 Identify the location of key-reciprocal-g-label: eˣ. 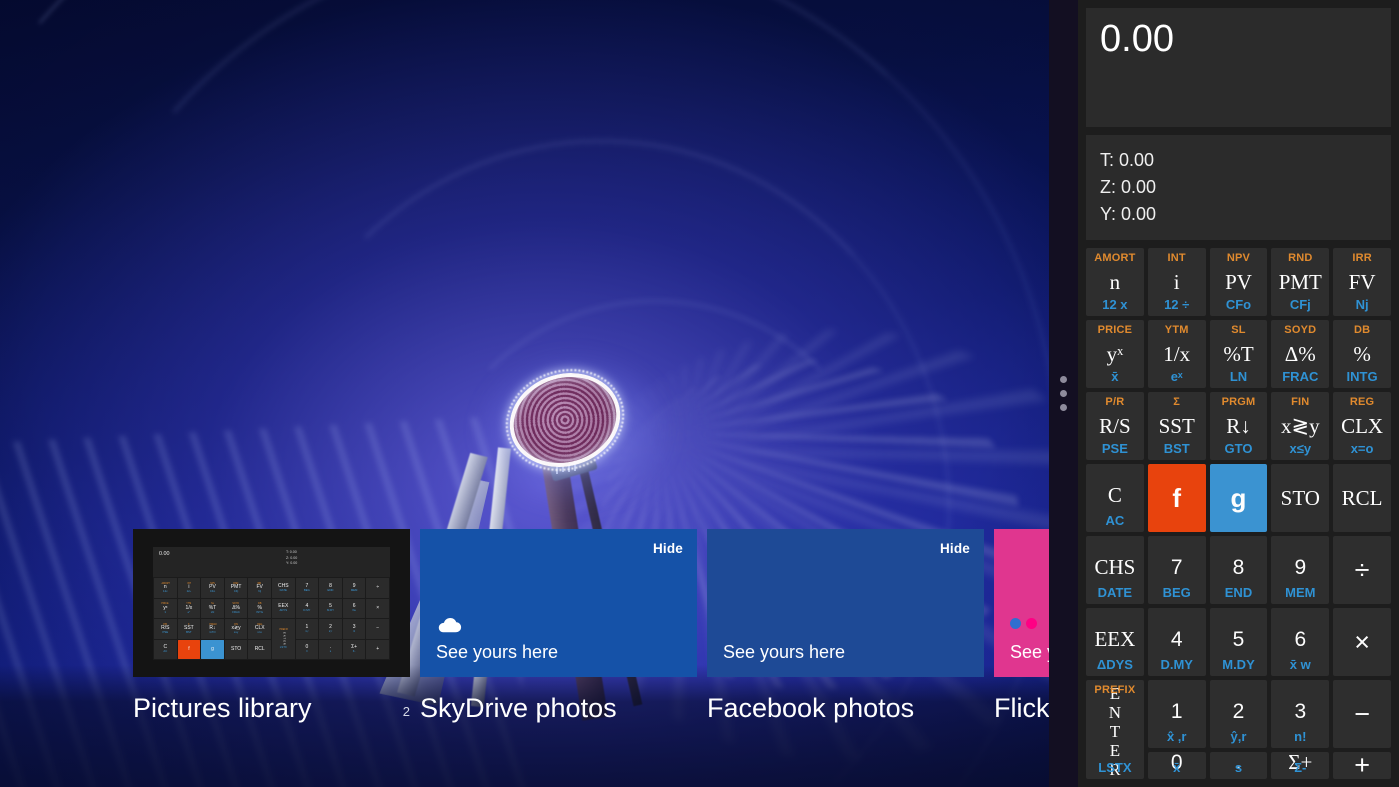
(1176, 376).